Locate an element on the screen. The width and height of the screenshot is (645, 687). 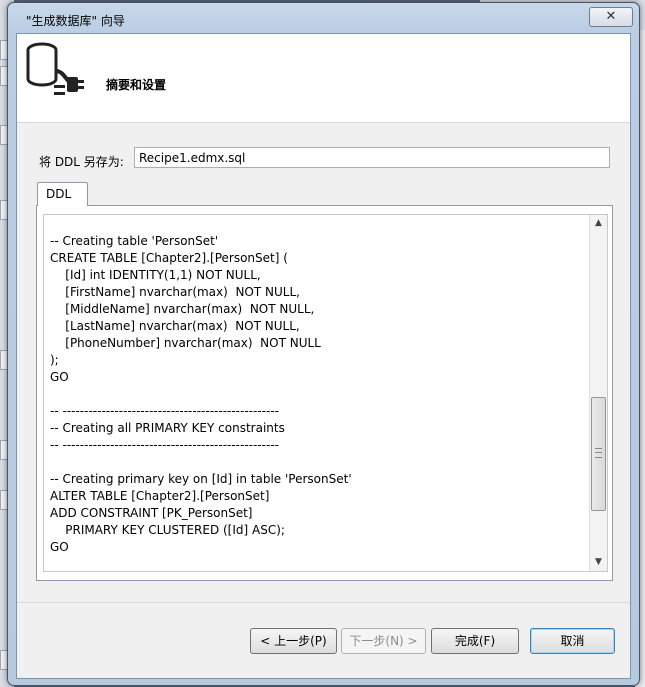
scrollbar-thumb is located at coordinates (598, 454).